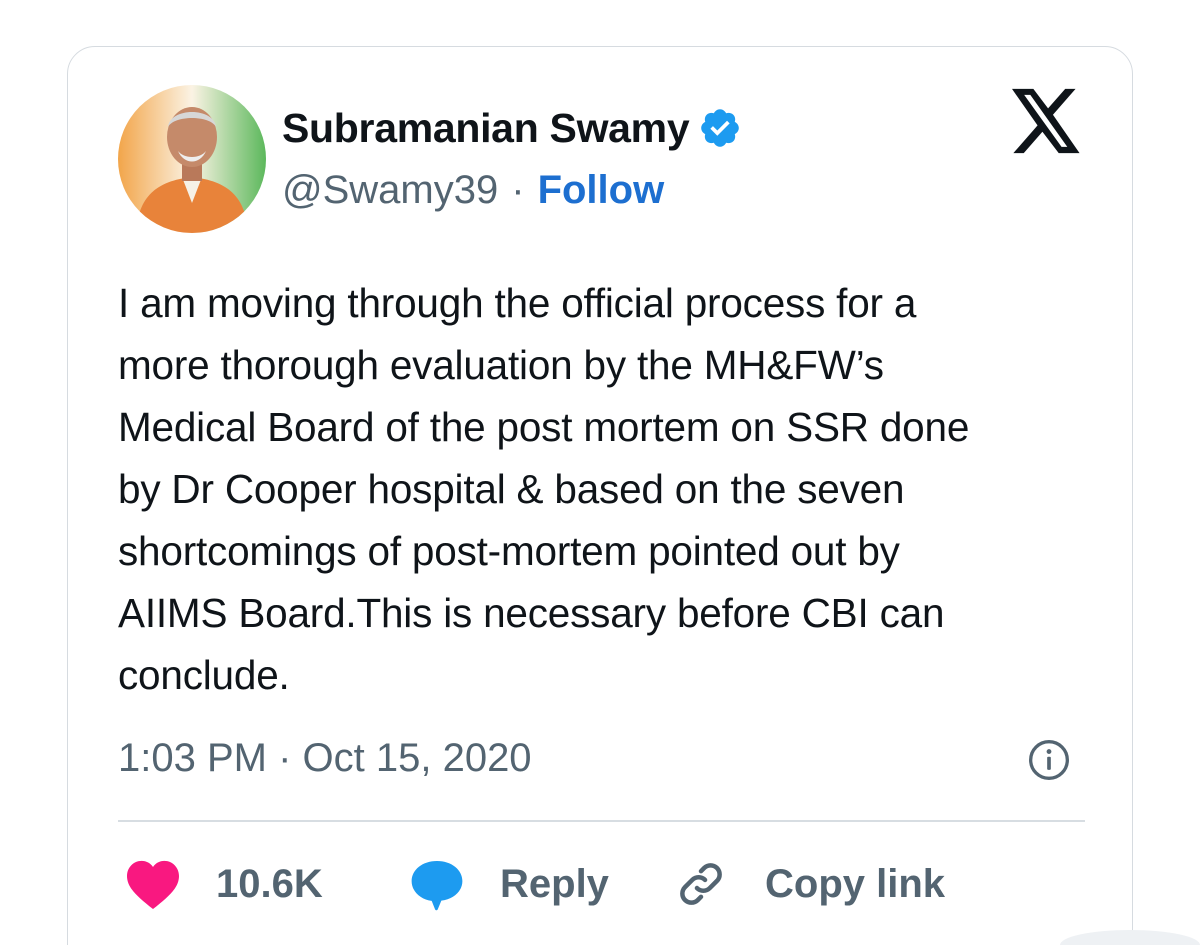  What do you see at coordinates (486, 128) in the screenshot?
I see `author-display-name: Subramanian Swamy` at bounding box center [486, 128].